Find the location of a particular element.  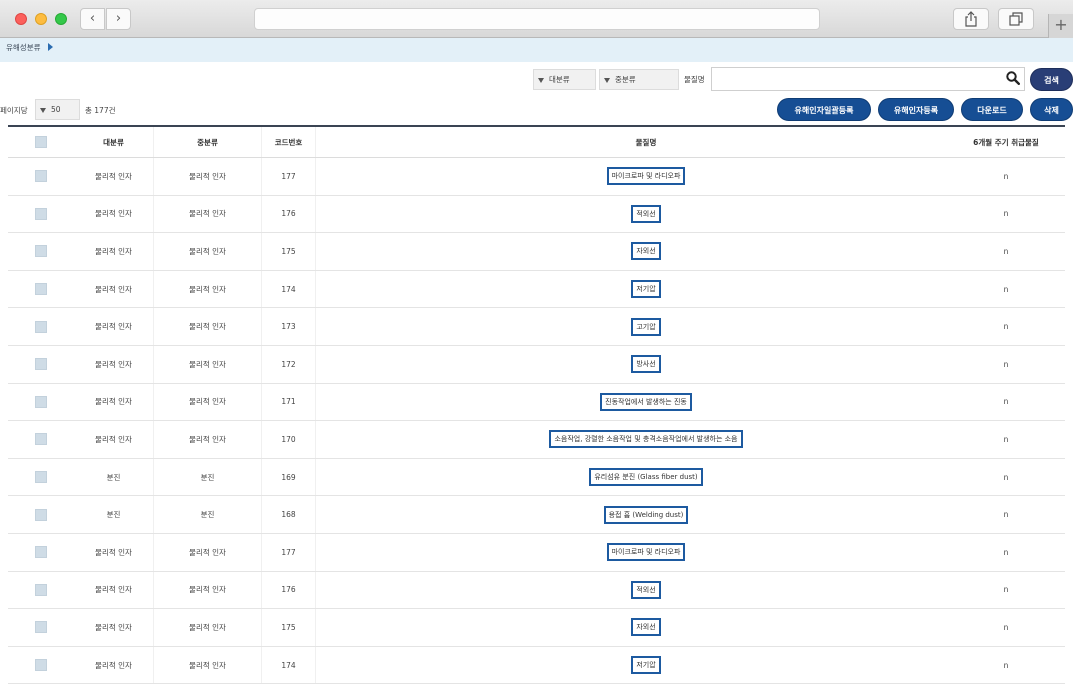

header-mid: 중분류 is located at coordinates (208, 142).